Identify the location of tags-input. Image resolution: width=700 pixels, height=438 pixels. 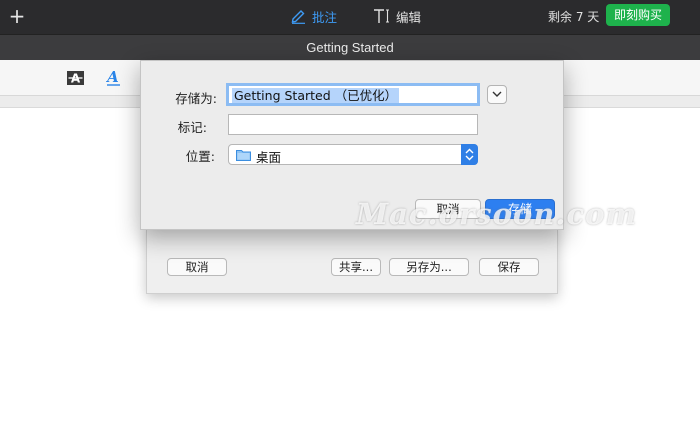
(353, 124).